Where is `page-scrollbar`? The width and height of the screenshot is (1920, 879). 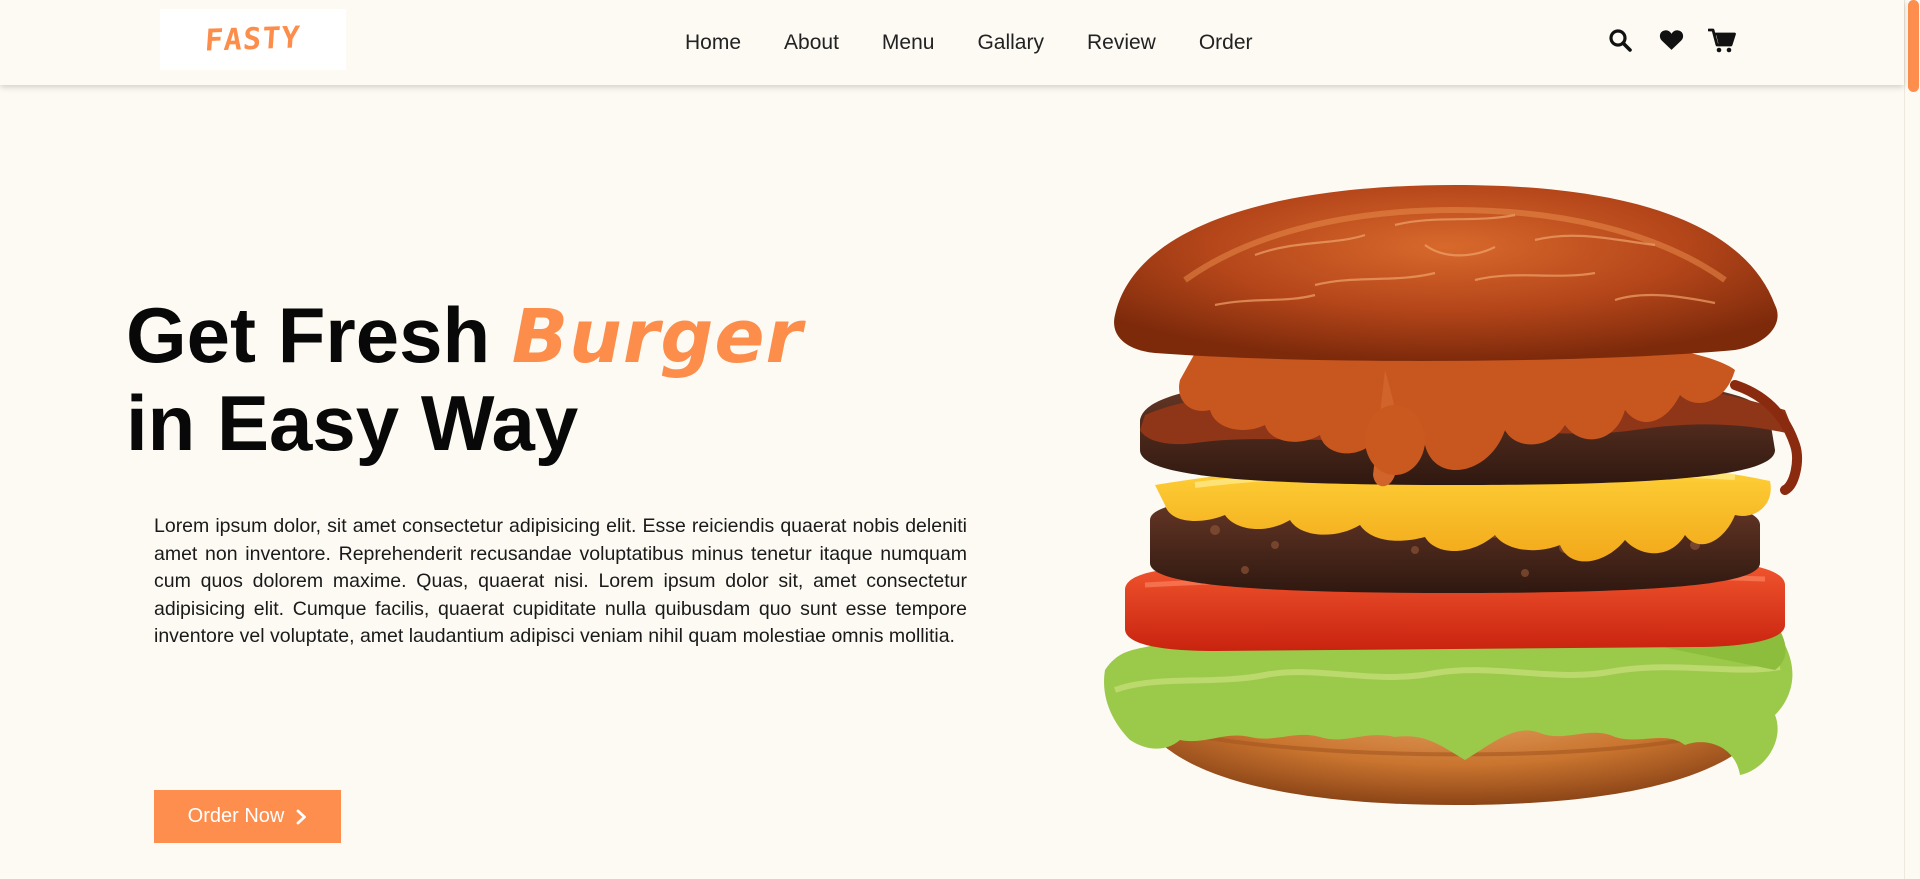
page-scrollbar is located at coordinates (1912, 439).